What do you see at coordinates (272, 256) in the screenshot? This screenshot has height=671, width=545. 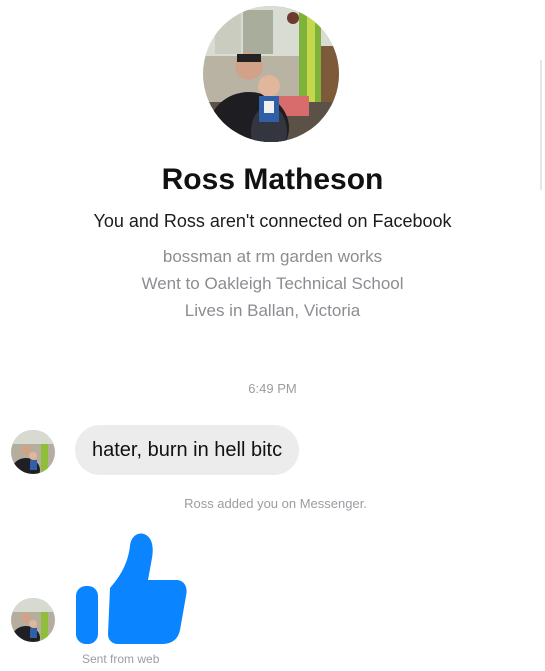 I see `detail-work: bossman at rm garden works` at bounding box center [272, 256].